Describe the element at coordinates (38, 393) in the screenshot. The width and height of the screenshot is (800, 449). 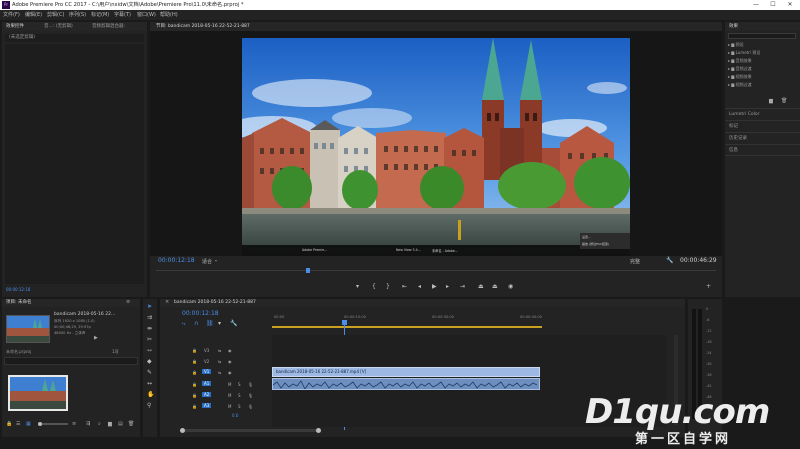
I see `project-item-thumbnail` at that location.